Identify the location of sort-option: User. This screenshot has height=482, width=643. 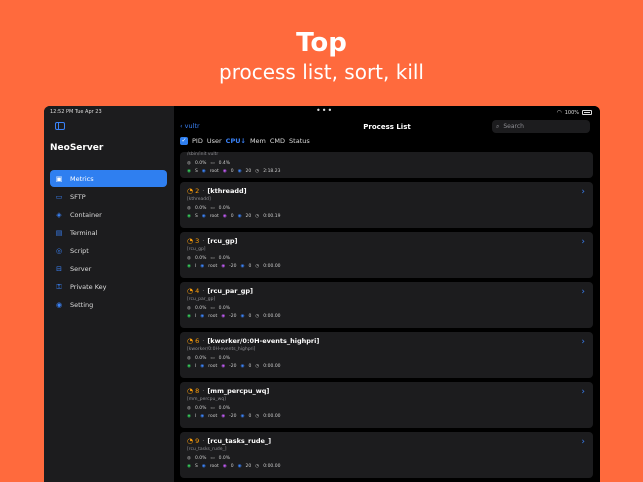
(214, 141).